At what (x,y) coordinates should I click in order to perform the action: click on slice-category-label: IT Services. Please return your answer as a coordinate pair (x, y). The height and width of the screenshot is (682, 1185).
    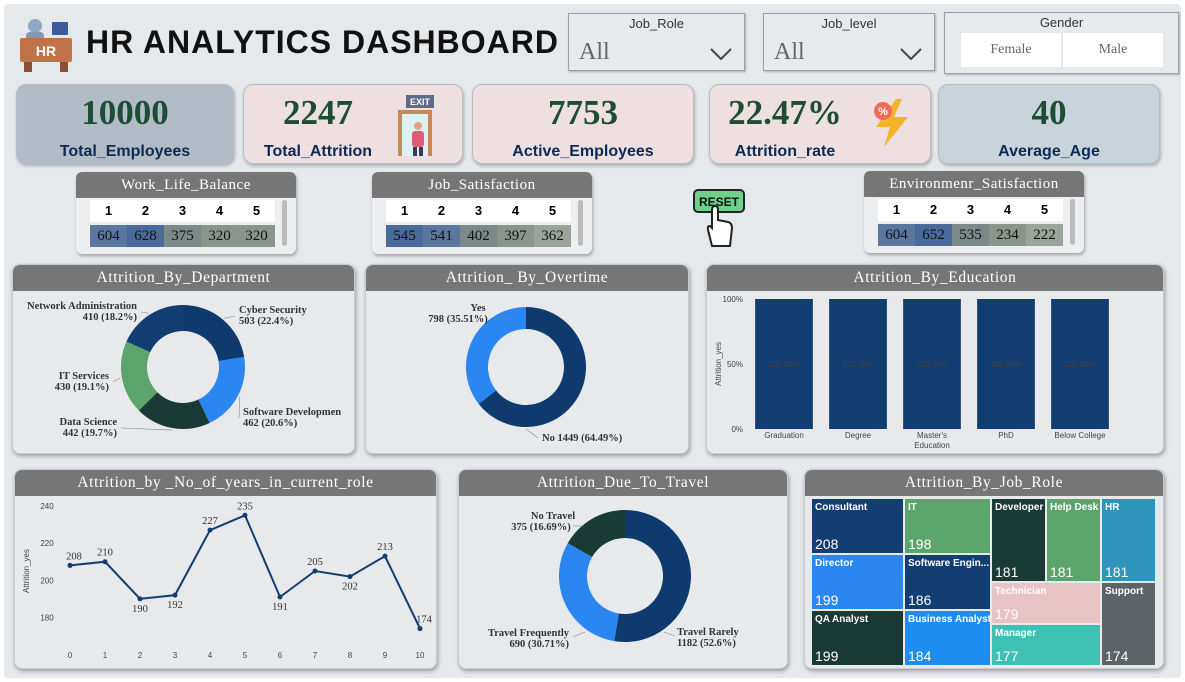
    Looking at the image, I should click on (84, 376).